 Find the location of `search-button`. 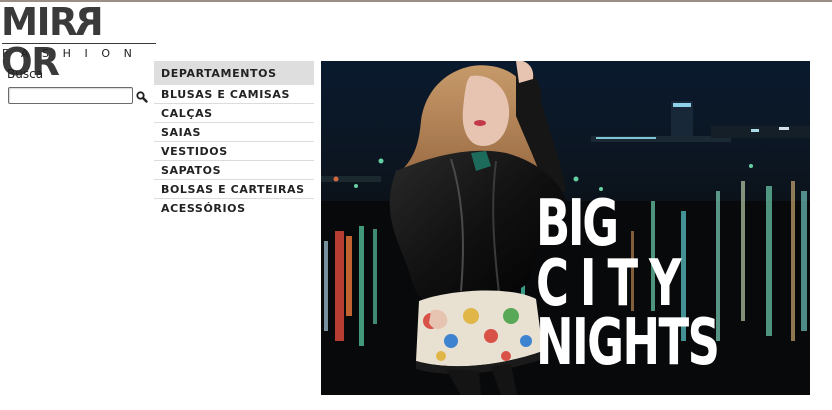

search-button is located at coordinates (142, 96).